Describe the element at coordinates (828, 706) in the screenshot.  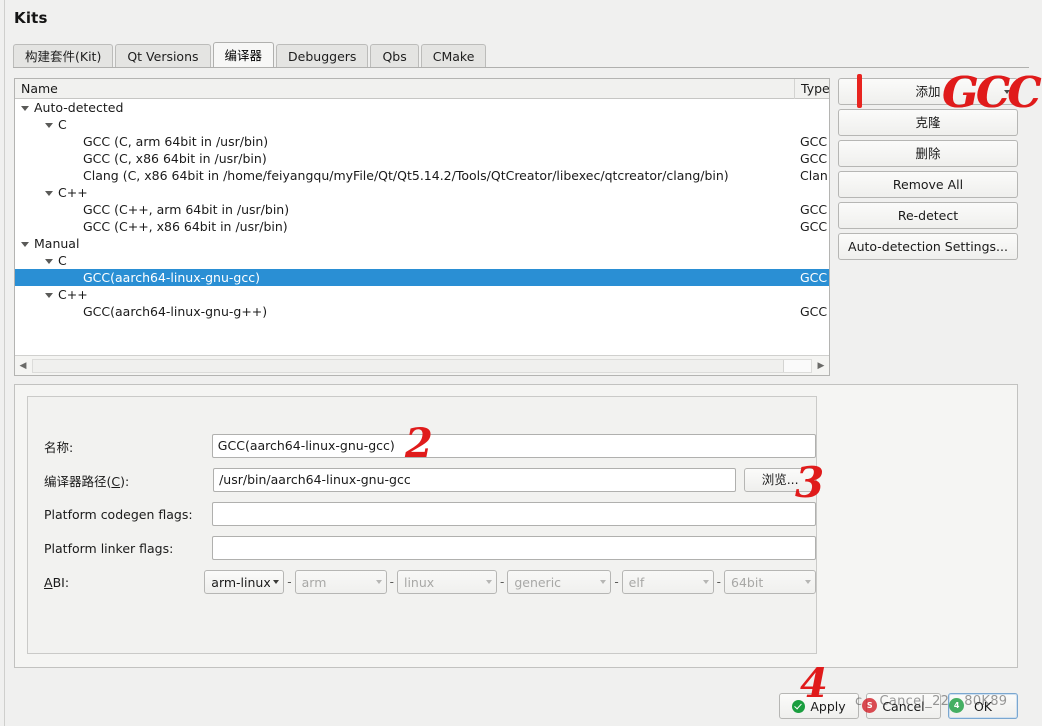
I see `apply-label: Apply` at that location.